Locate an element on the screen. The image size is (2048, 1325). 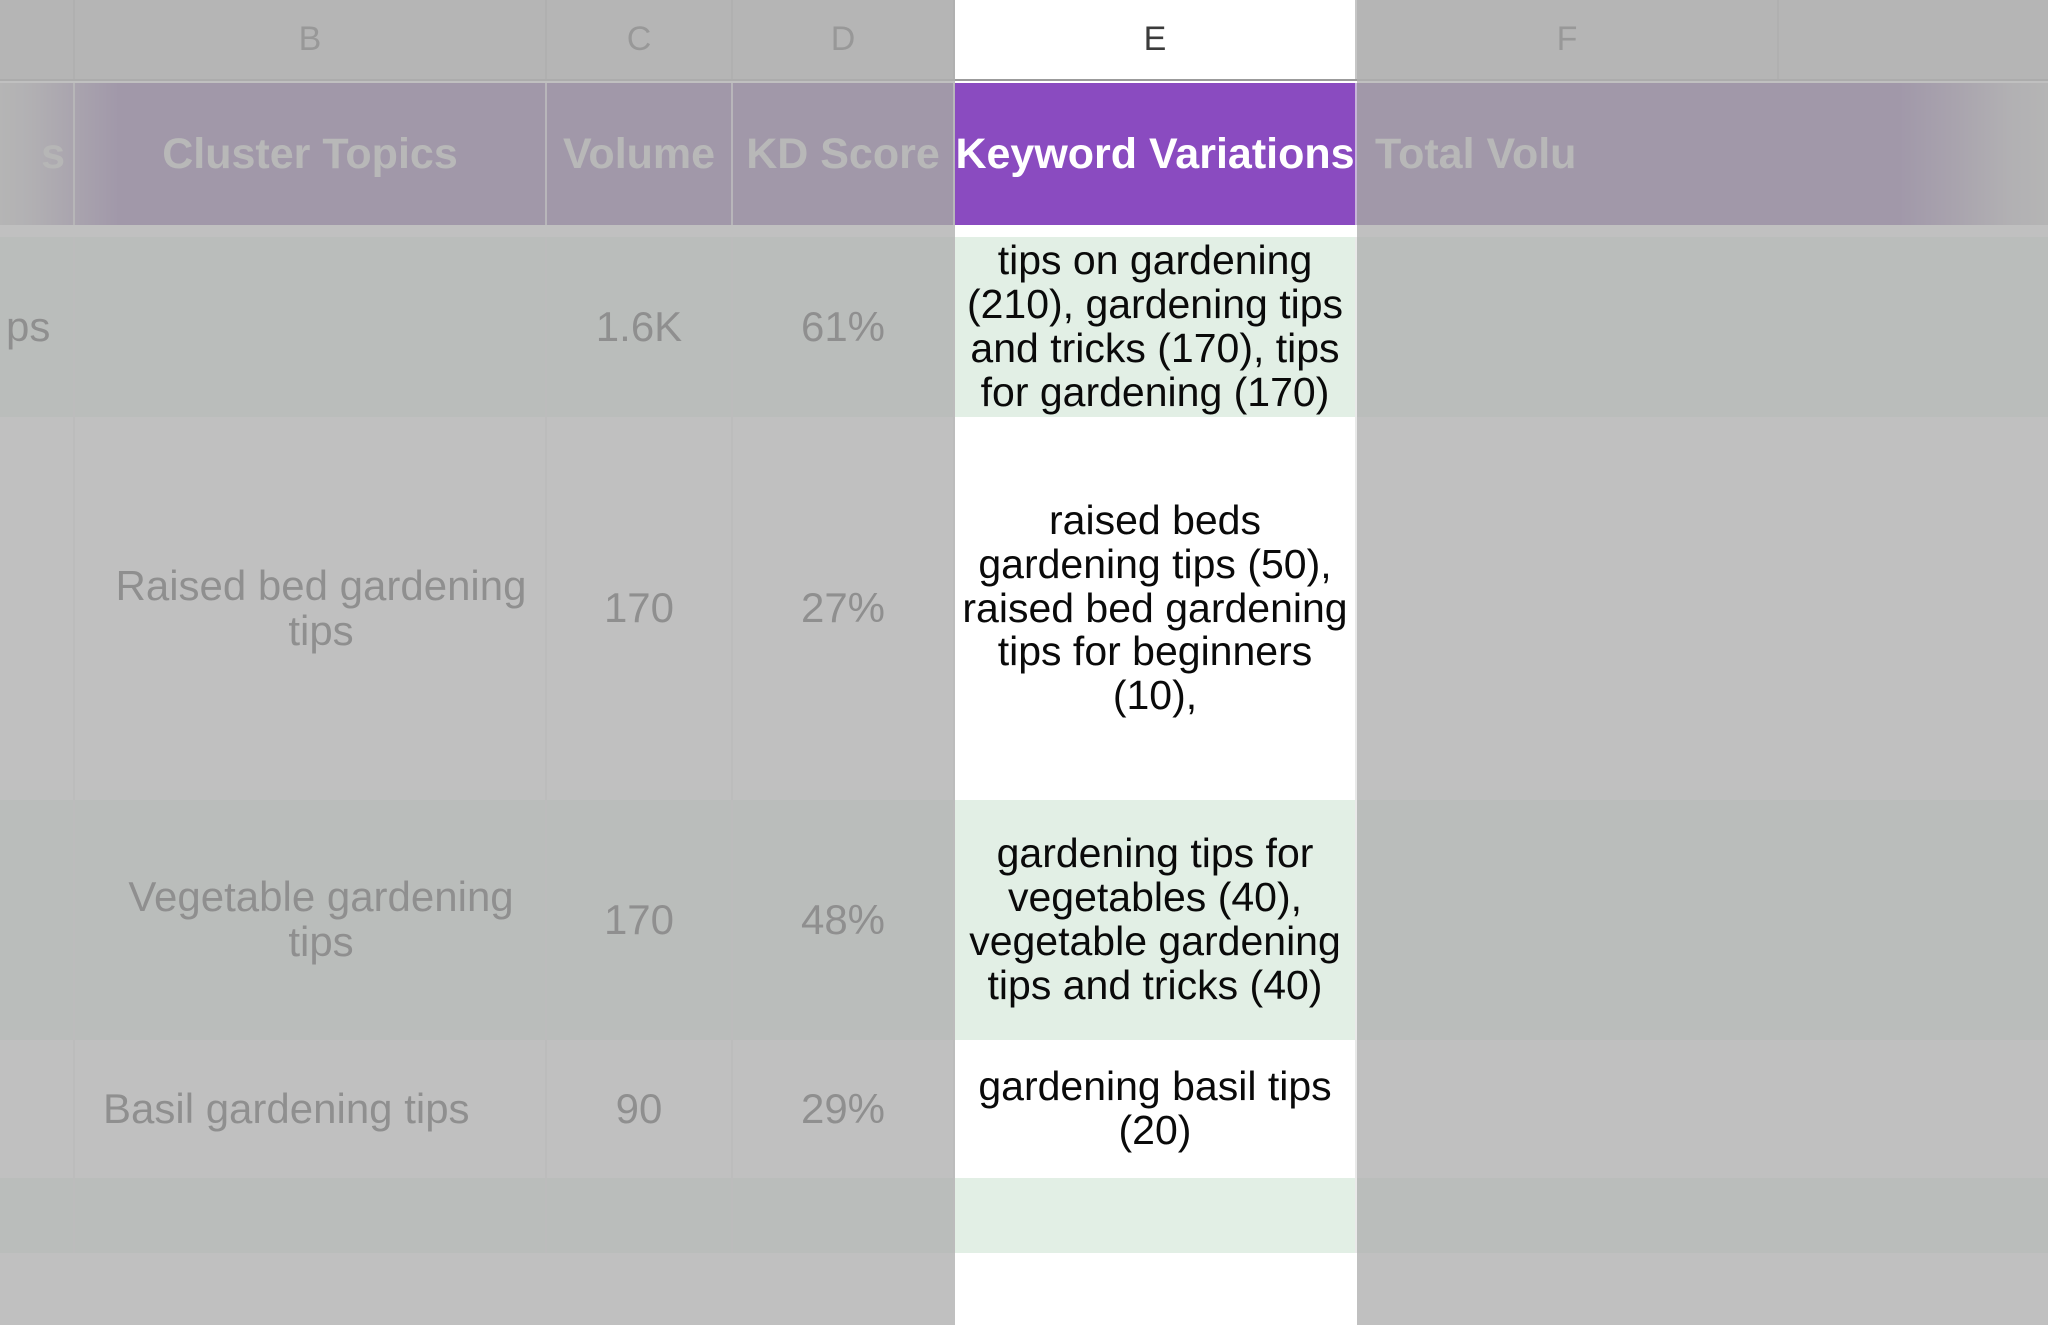
cell-cluster-topic: Raised bed gardening tips is located at coordinates (311, 608).